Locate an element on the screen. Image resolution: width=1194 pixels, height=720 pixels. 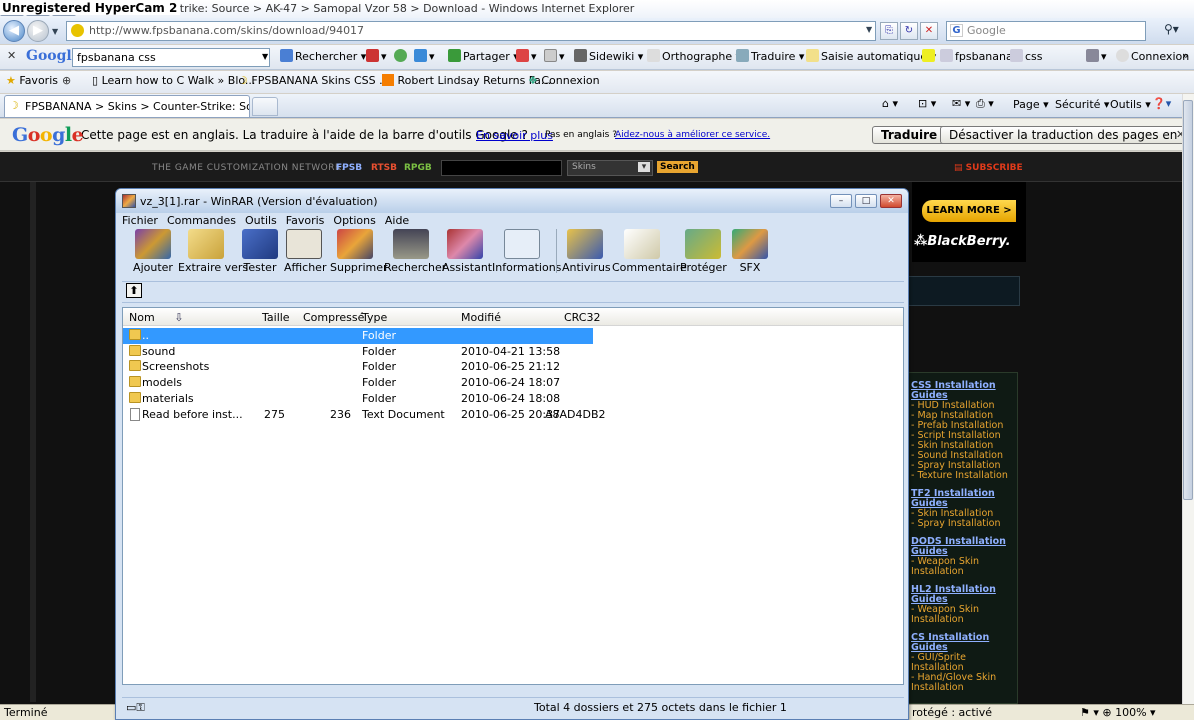
google-toolbar-search-input: fpsbanana css is located at coordinates (171, 57).